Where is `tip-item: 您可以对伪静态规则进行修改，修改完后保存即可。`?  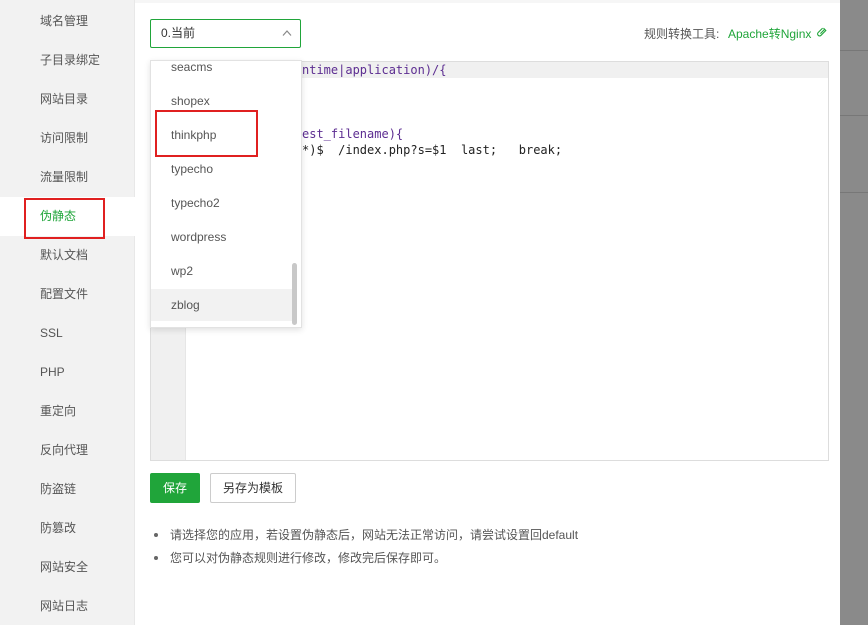 tip-item: 您可以对伪静态规则进行修改，修改完后保存即可。 is located at coordinates (366, 561).